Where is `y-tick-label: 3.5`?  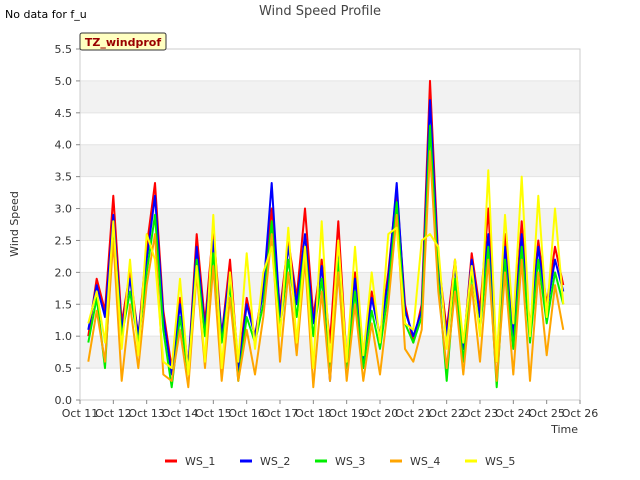 y-tick-label: 3.5 is located at coordinates (64, 177).